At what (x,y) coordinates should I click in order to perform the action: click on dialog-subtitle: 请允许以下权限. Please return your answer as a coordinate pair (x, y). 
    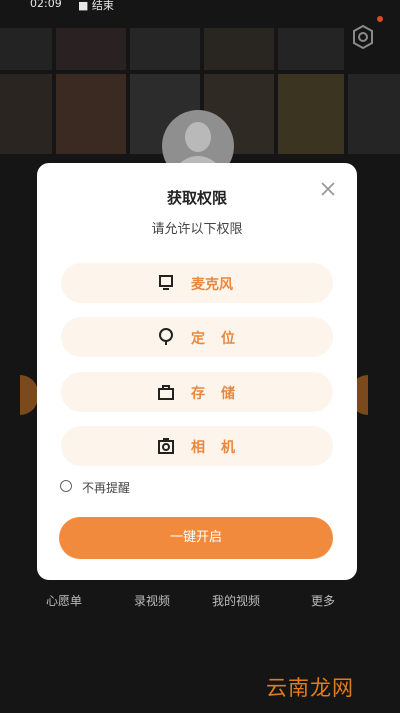
    Looking at the image, I should click on (197, 229).